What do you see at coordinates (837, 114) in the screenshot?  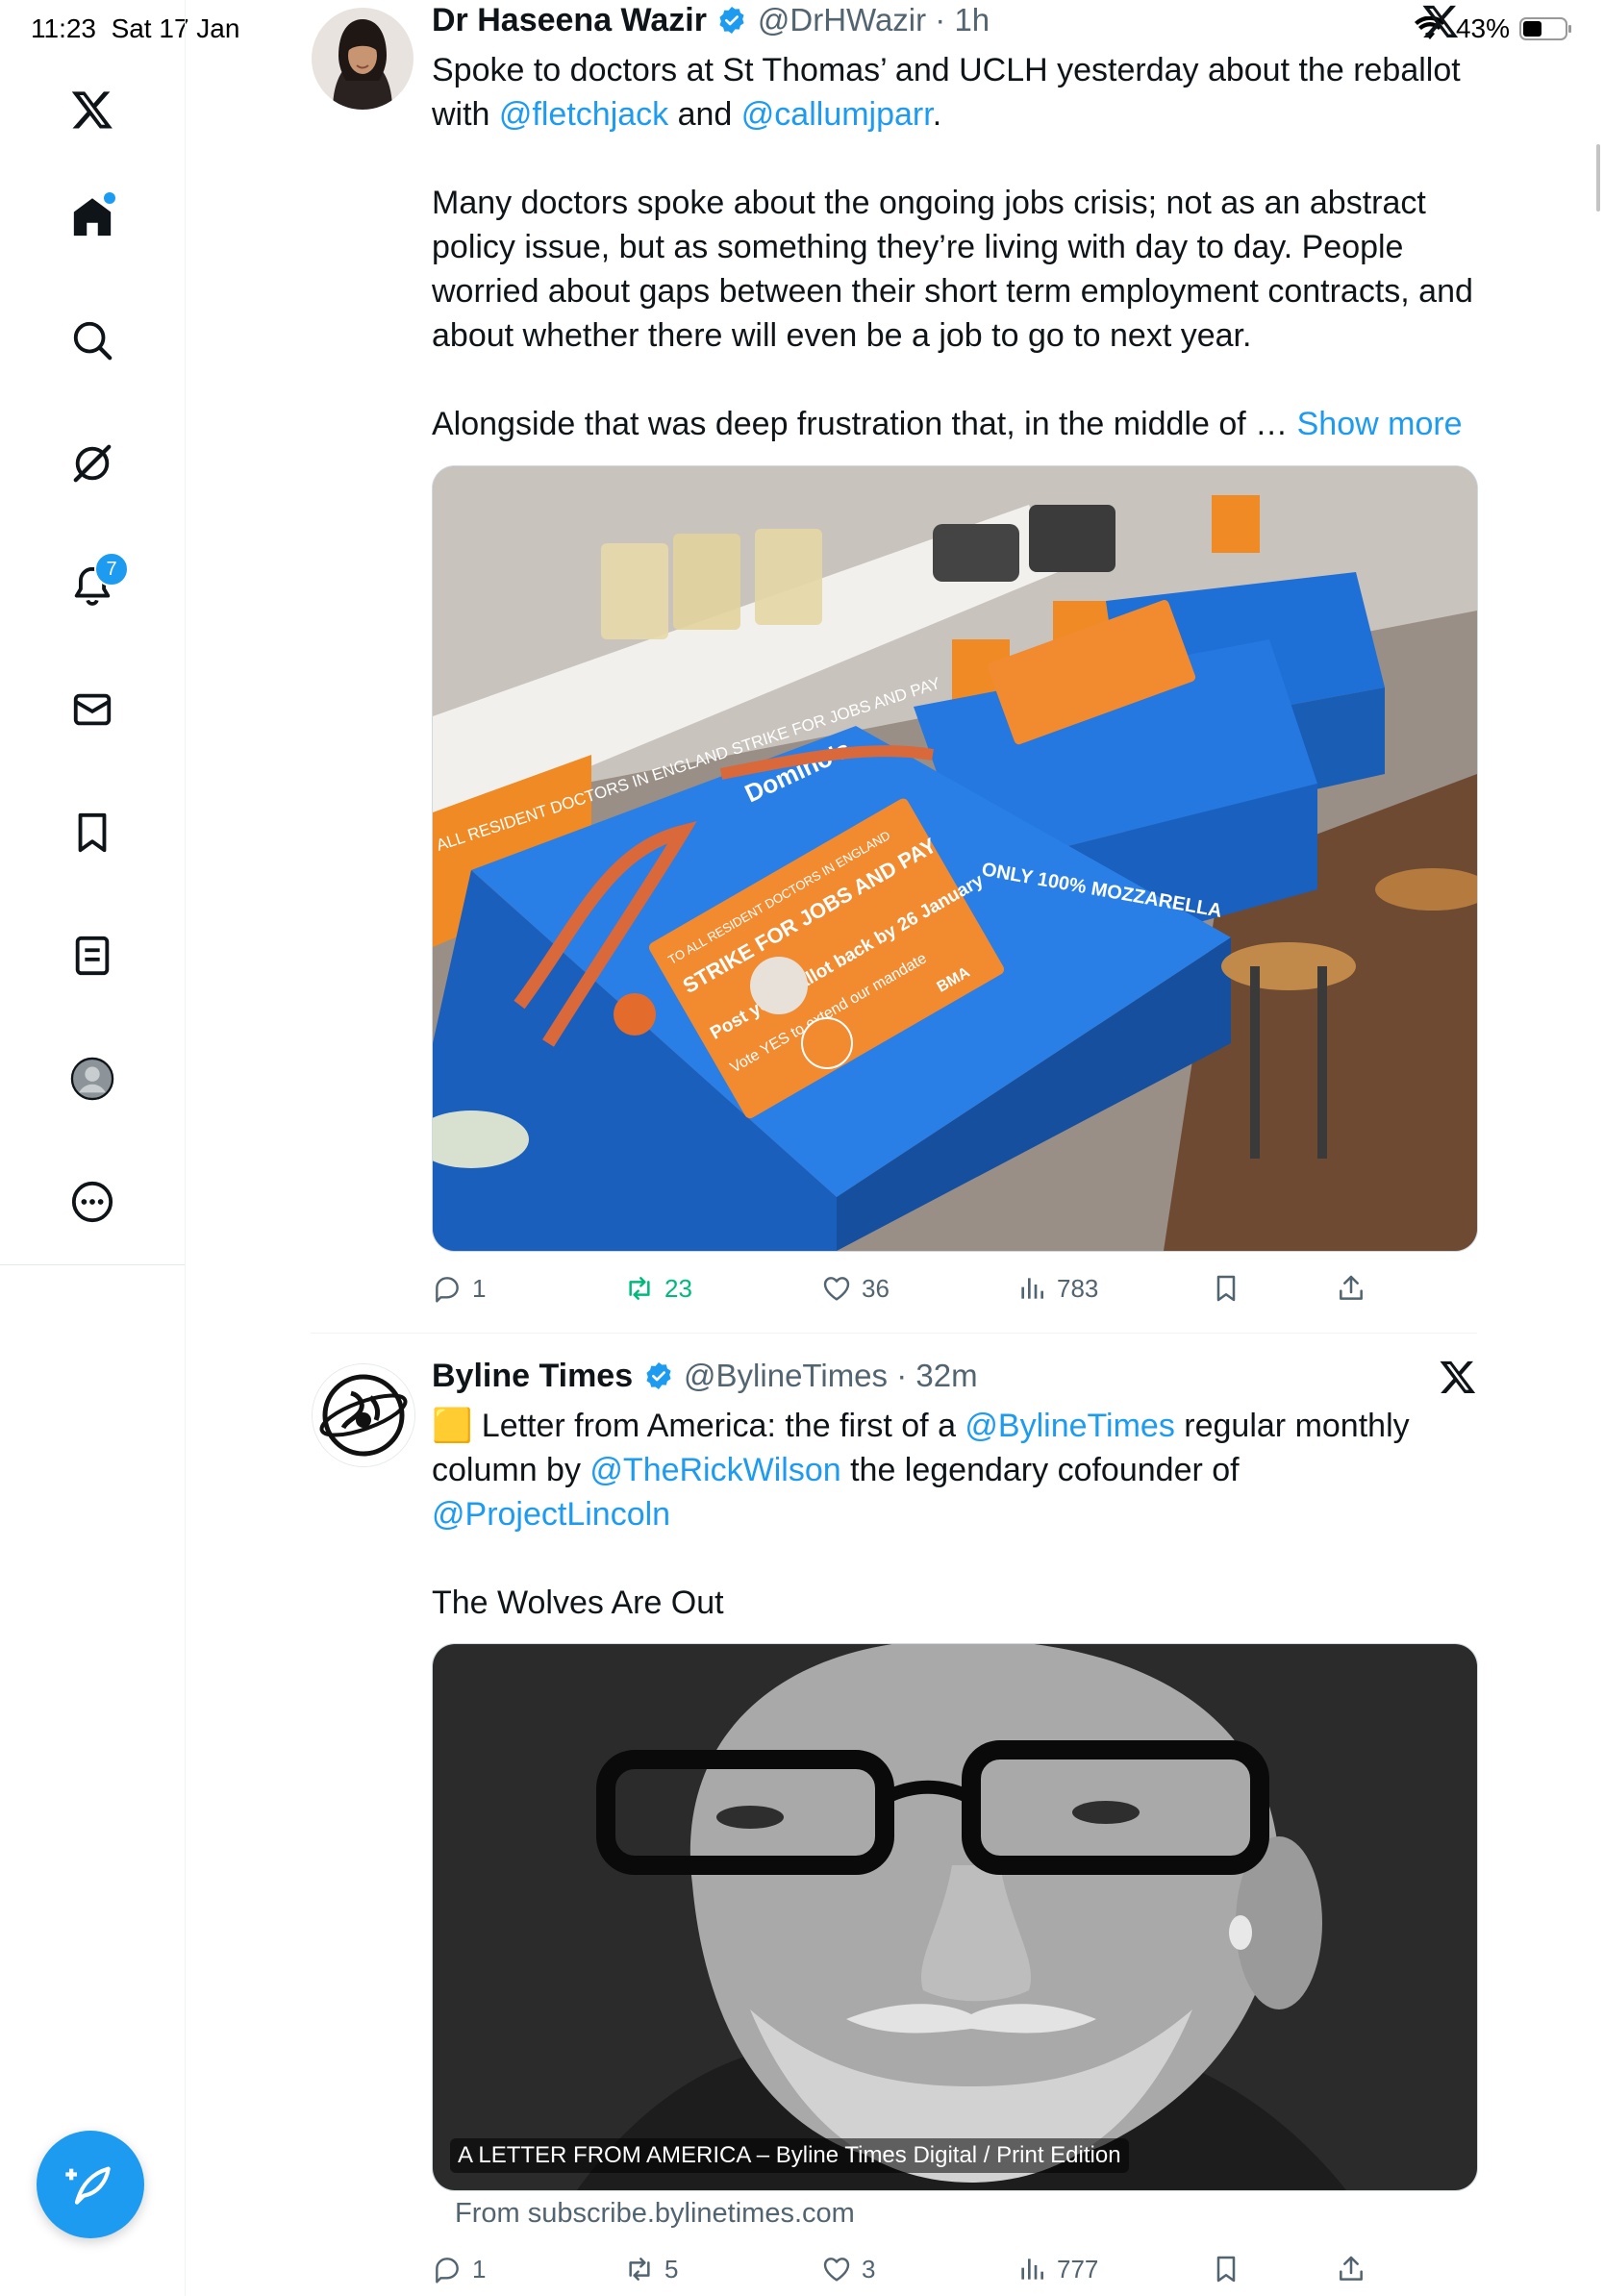 I see `mention-link: @callumjparr` at bounding box center [837, 114].